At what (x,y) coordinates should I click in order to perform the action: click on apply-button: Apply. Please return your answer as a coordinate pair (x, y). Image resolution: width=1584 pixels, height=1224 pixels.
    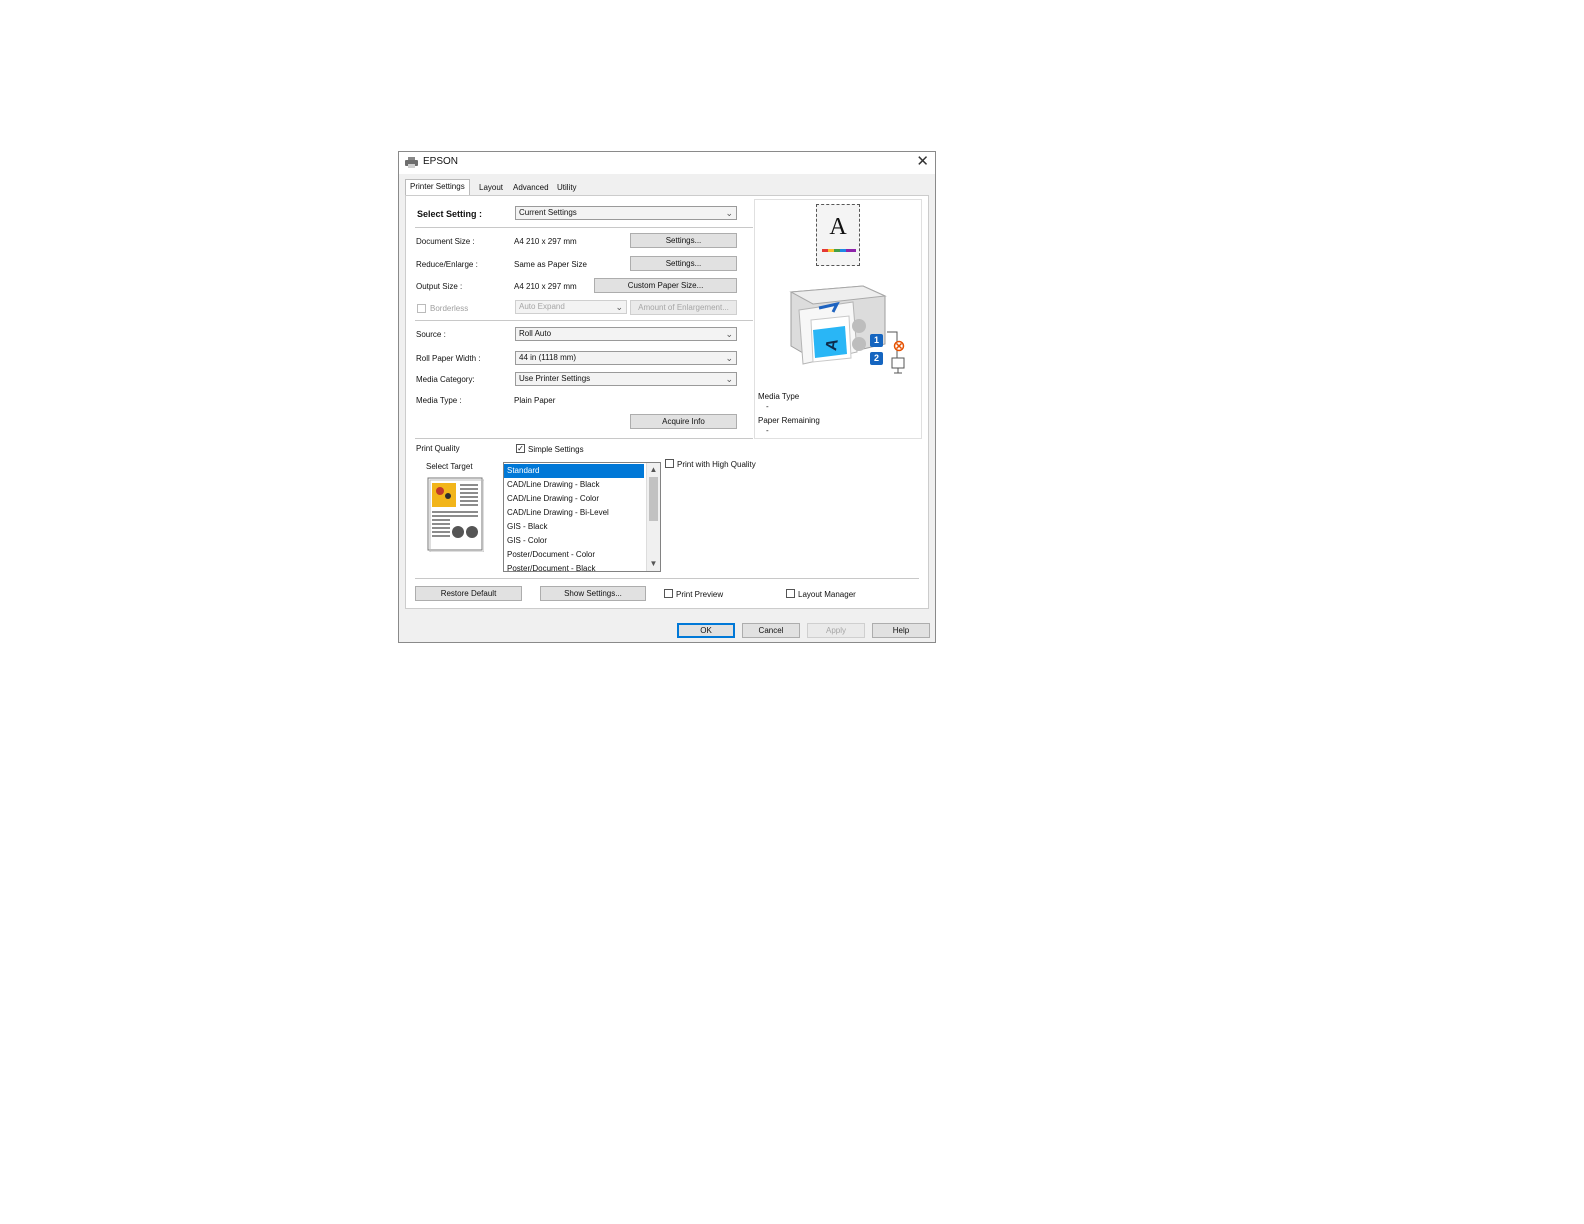
    Looking at the image, I should click on (836, 630).